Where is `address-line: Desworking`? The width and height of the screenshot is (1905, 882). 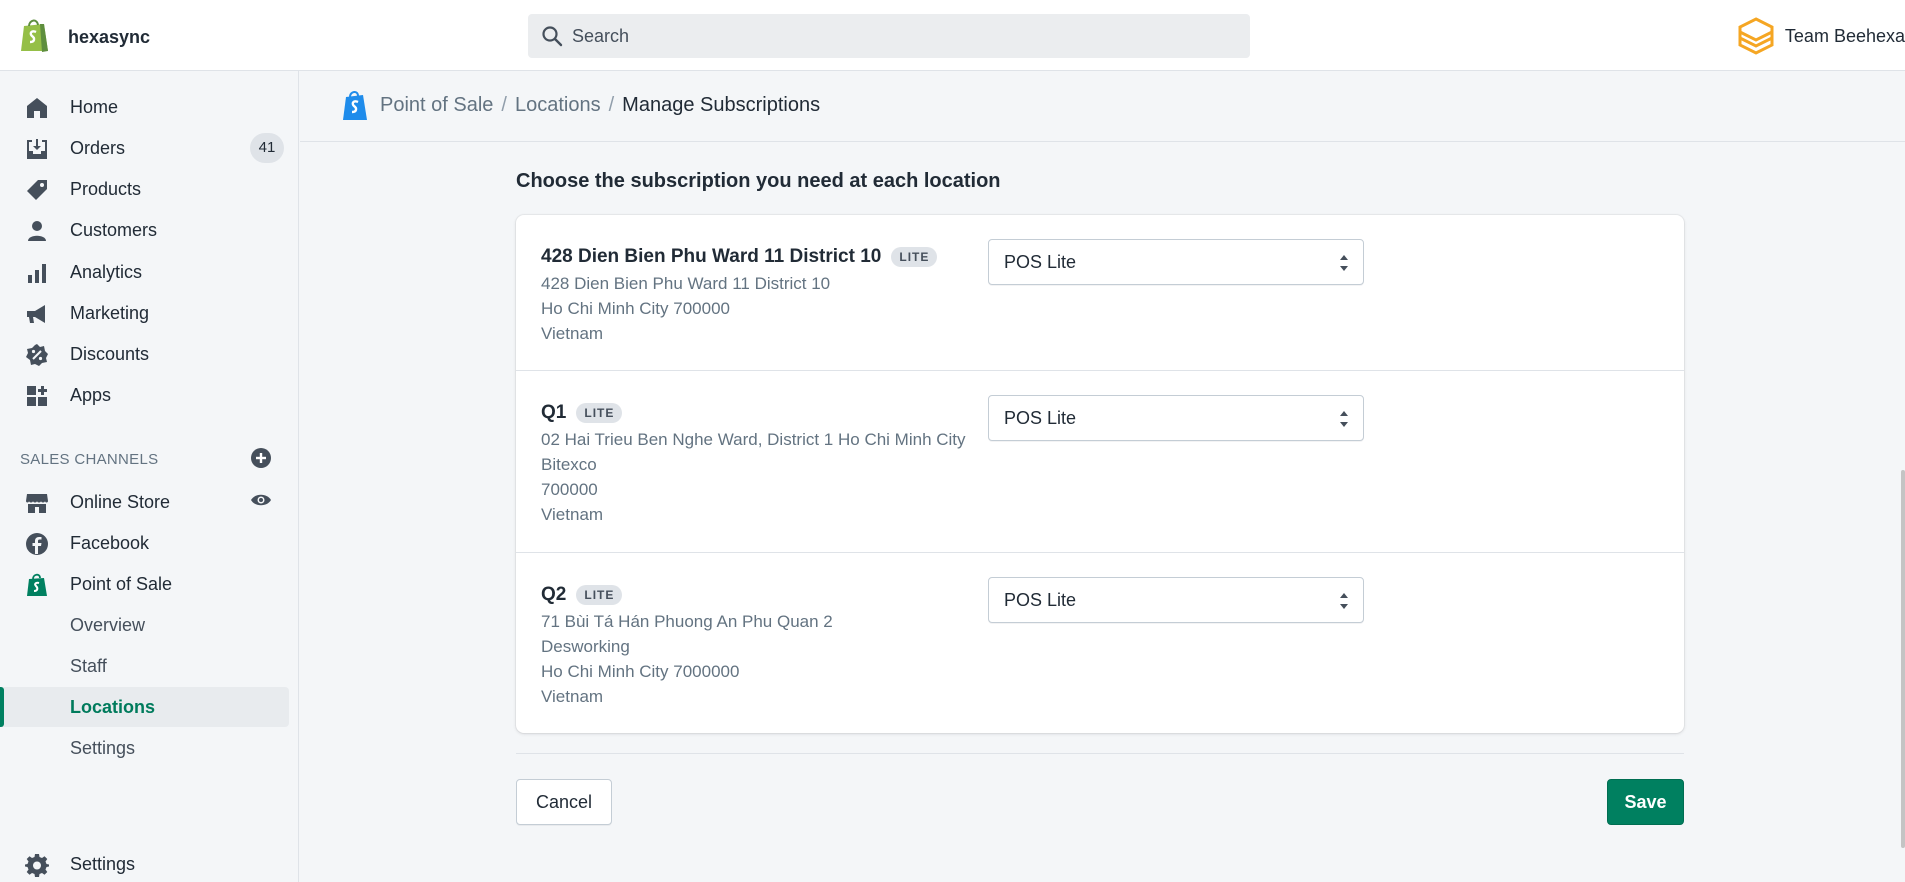
address-line: Desworking is located at coordinates (585, 646).